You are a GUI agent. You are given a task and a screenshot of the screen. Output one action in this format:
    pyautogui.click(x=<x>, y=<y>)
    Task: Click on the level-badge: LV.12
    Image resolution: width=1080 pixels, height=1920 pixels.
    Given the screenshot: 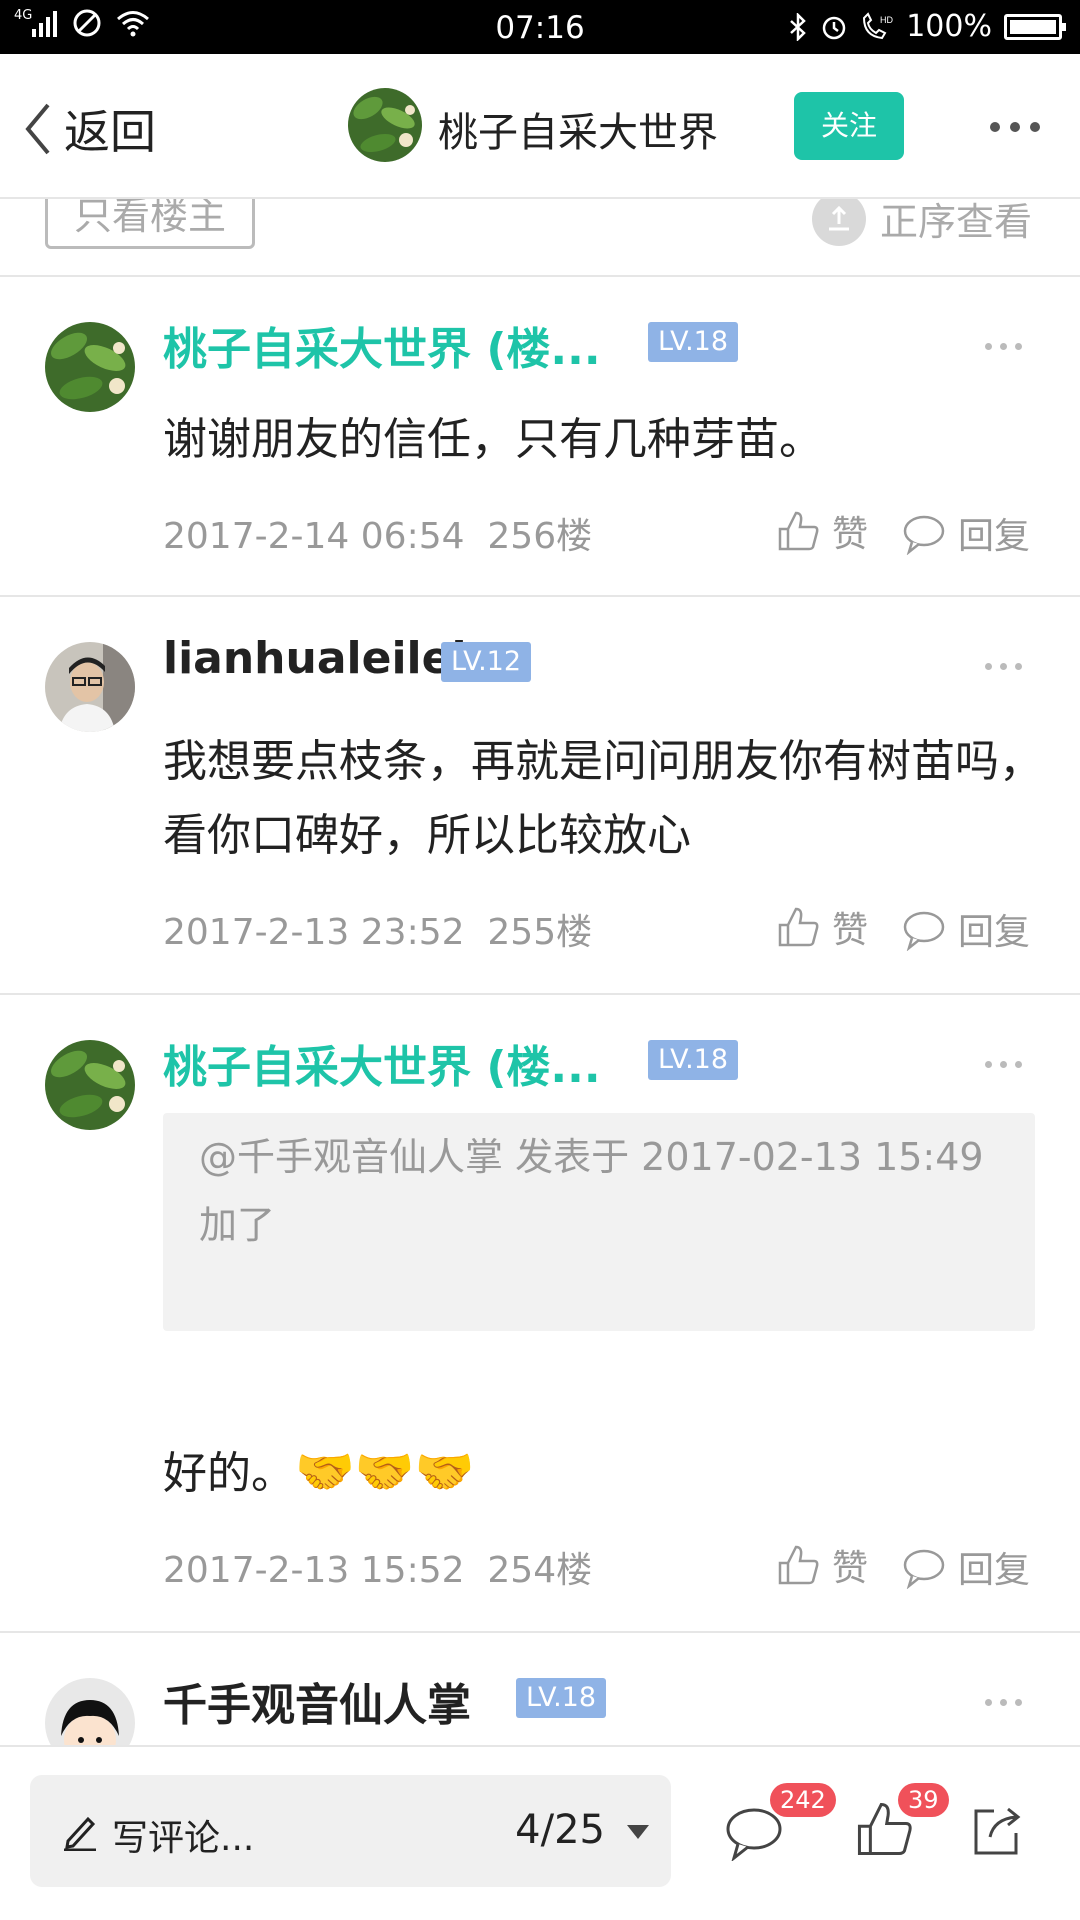 What is the action you would take?
    pyautogui.click(x=486, y=662)
    